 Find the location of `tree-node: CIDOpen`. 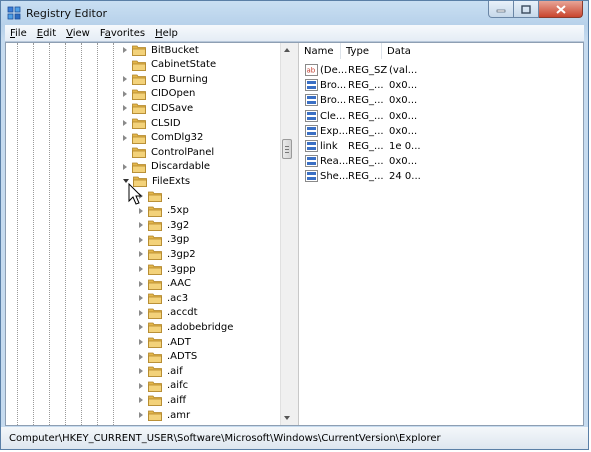

tree-node: CIDOpen is located at coordinates (159, 94).